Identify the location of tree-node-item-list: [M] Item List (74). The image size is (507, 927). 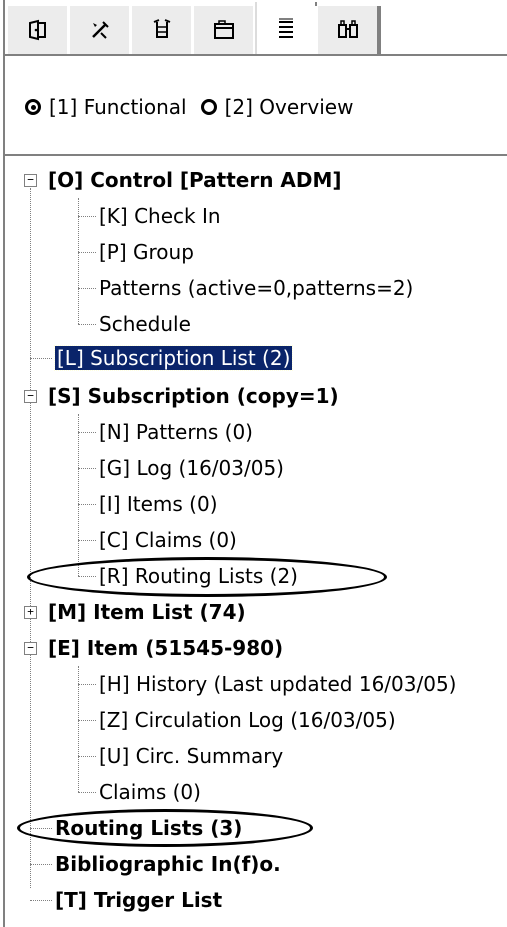
(147, 612).